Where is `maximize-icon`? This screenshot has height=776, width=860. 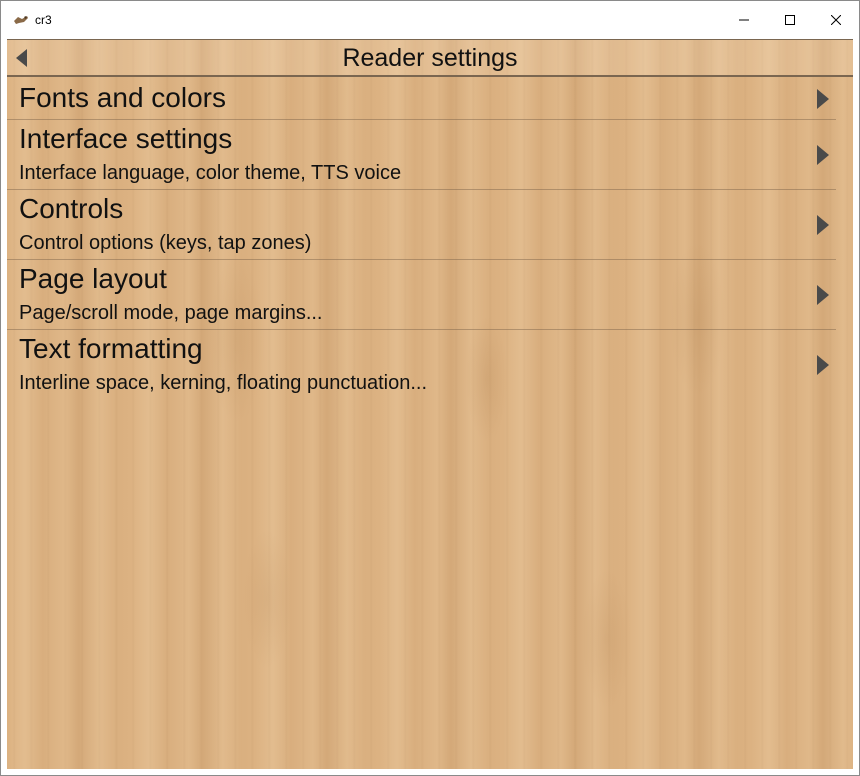
maximize-icon is located at coordinates (790, 20).